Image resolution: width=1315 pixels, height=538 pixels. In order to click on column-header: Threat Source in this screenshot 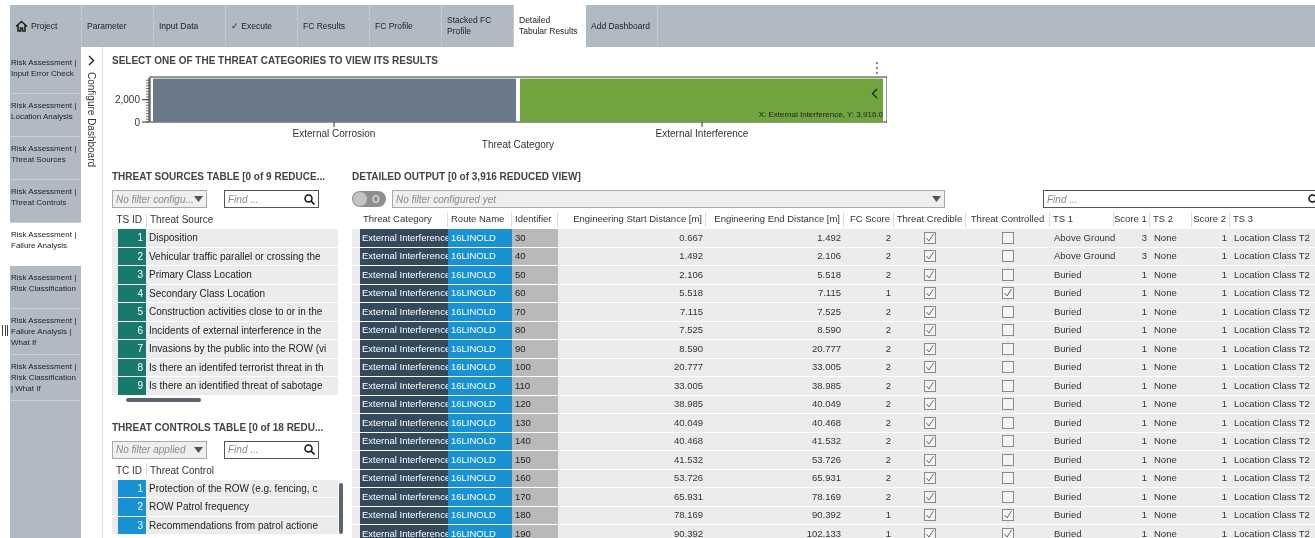, I will do `click(180, 219)`.